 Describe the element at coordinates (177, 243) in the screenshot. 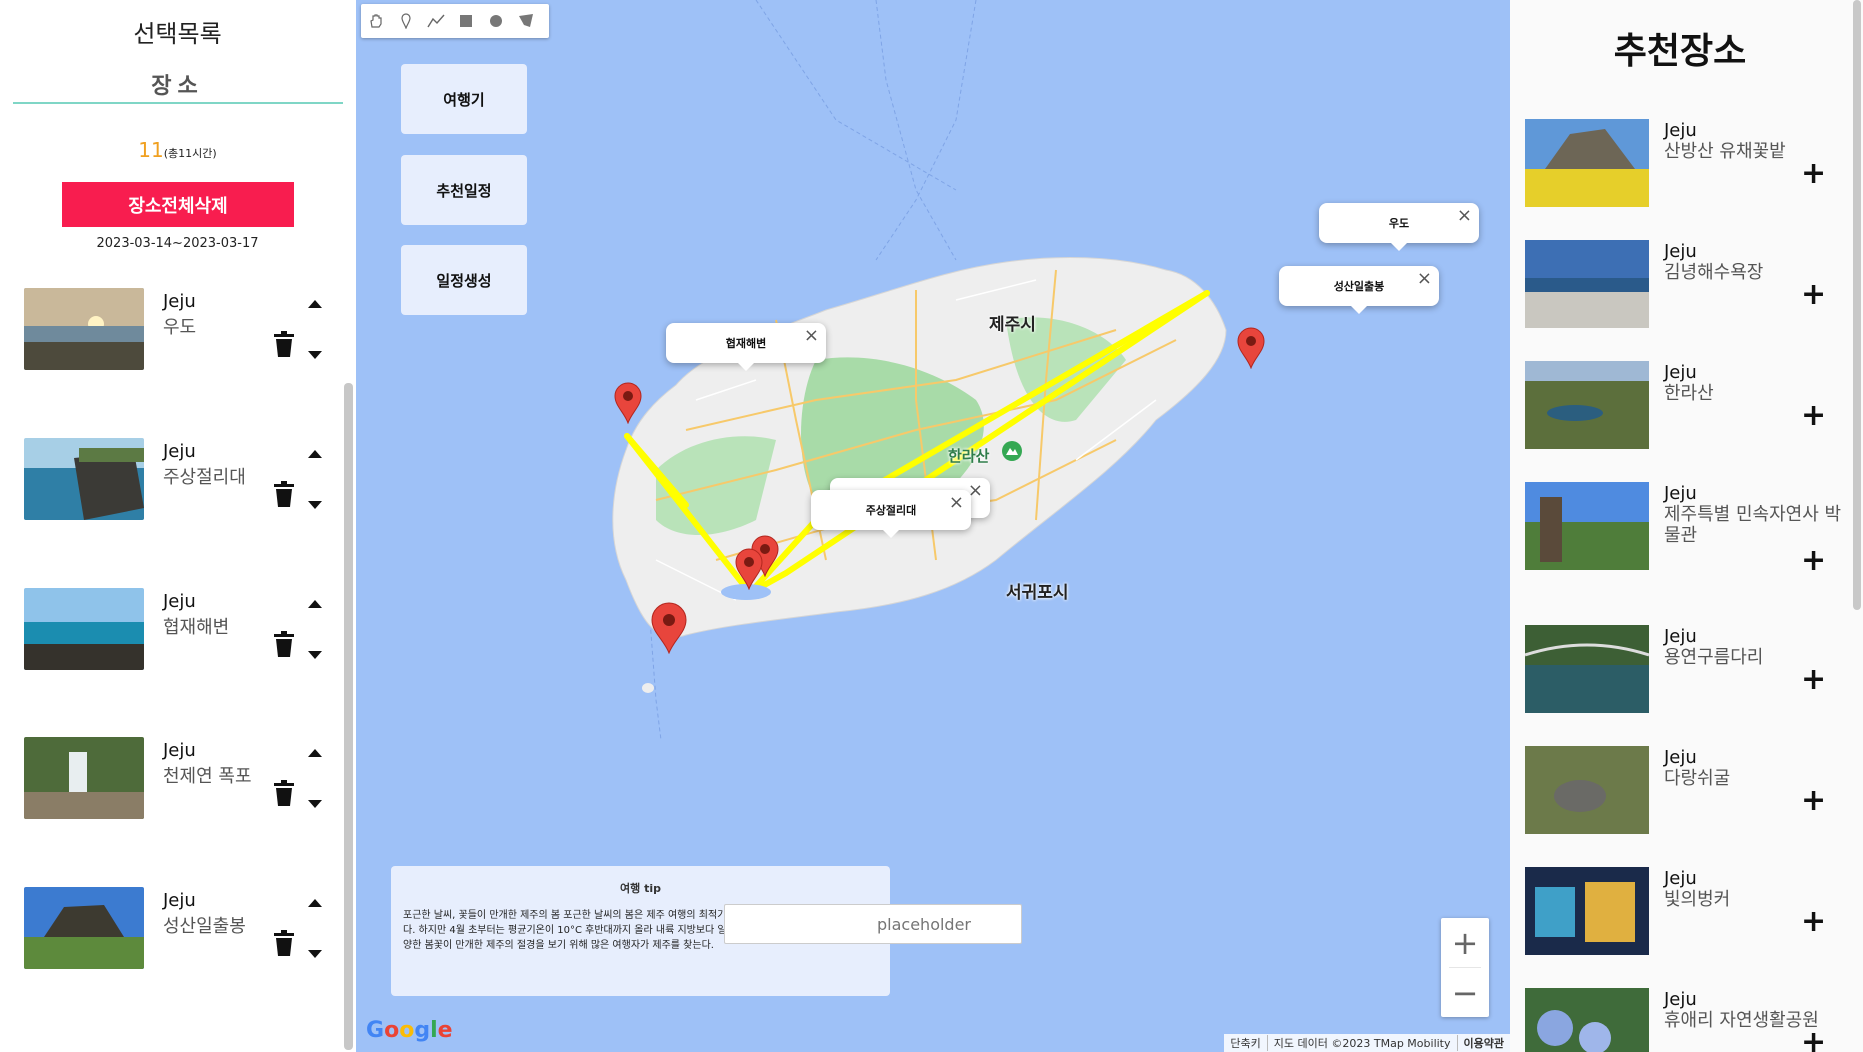

I see `date-range: 2023-03-14~2023-03-17` at that location.